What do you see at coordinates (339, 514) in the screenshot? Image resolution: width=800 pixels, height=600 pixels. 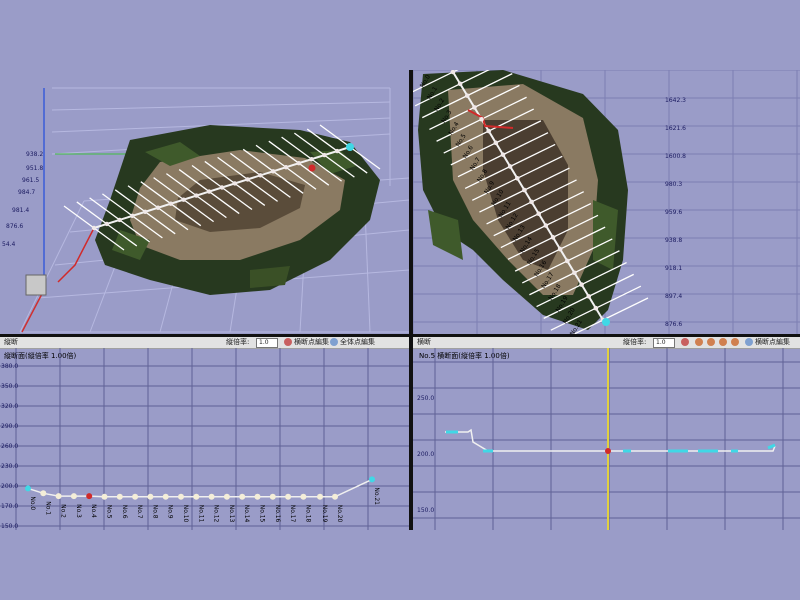 I see `station-label: No.20` at bounding box center [339, 514].